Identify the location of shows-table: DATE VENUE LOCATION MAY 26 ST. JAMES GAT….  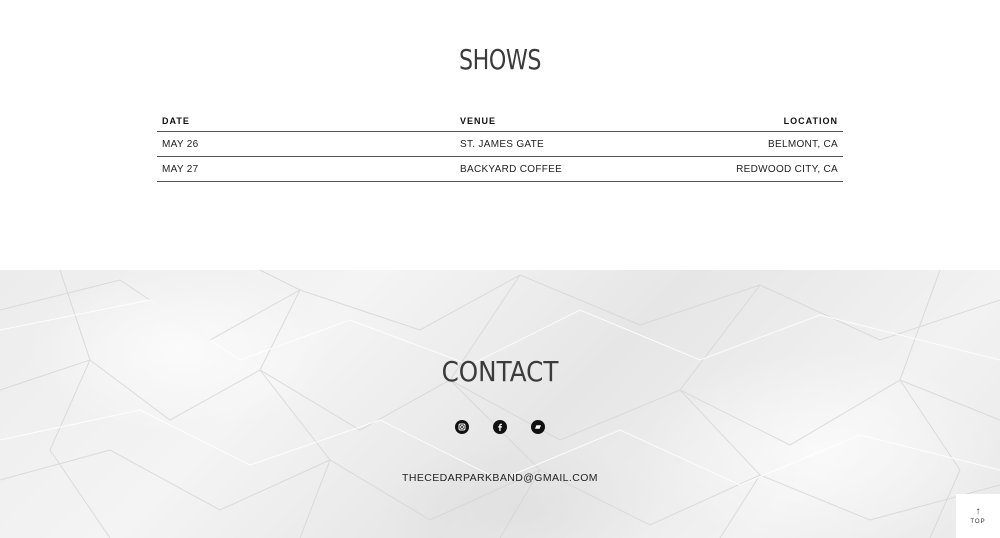
(500, 146).